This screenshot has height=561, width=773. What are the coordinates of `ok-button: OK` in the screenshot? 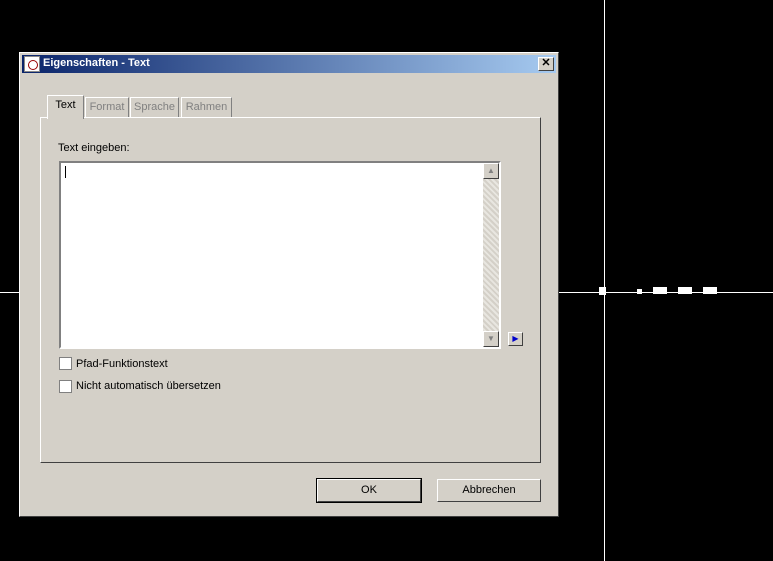 It's located at (369, 490).